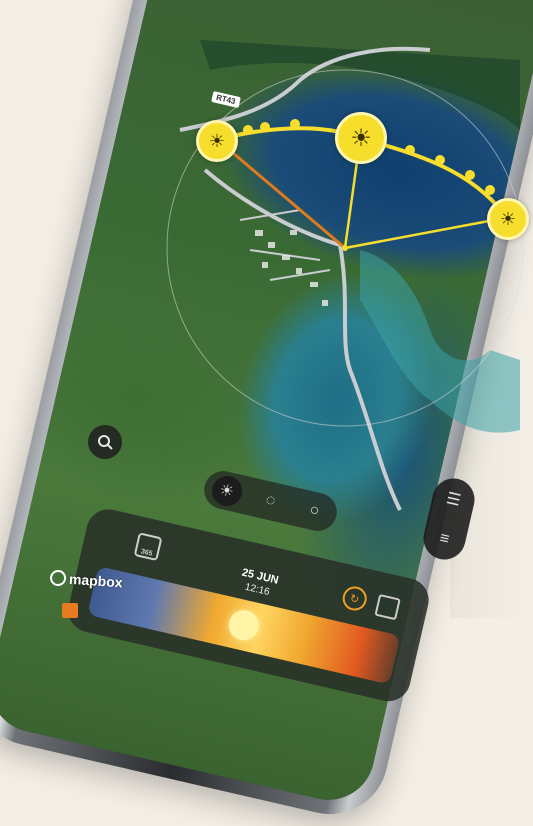  I want to click on sun-mode-button: ☀, so click(226, 490).